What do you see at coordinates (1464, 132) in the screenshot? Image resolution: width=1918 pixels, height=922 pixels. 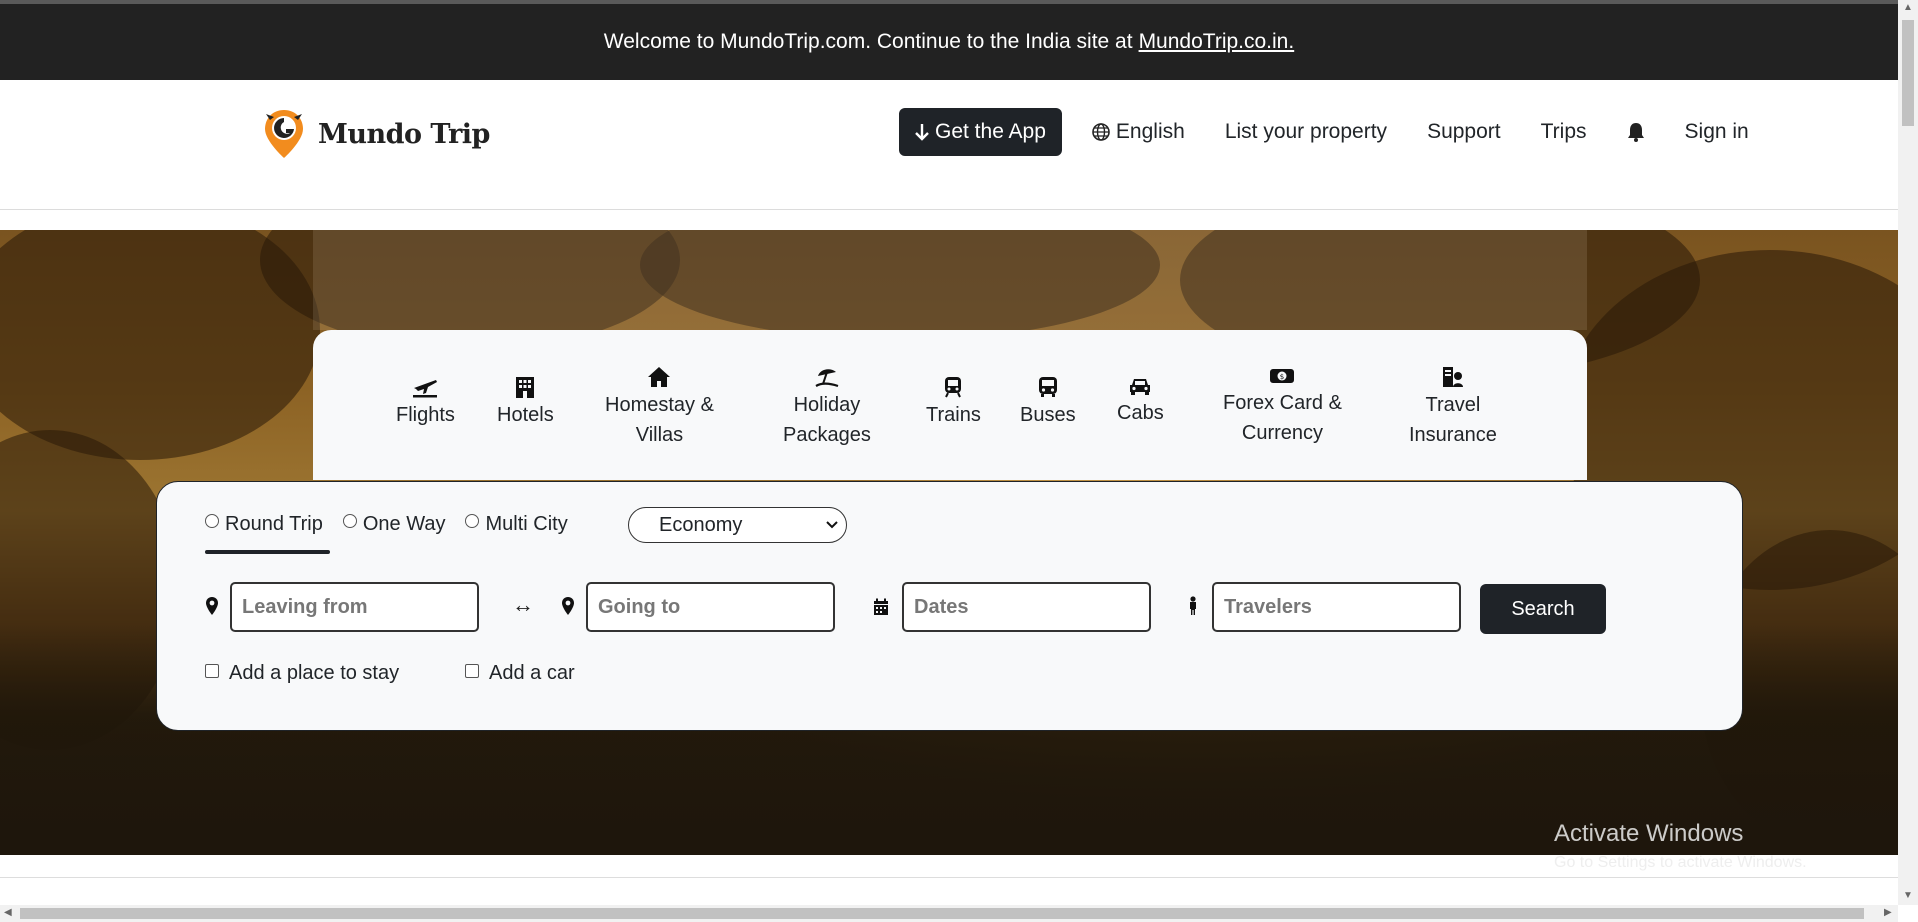 I see `support-link: Support` at bounding box center [1464, 132].